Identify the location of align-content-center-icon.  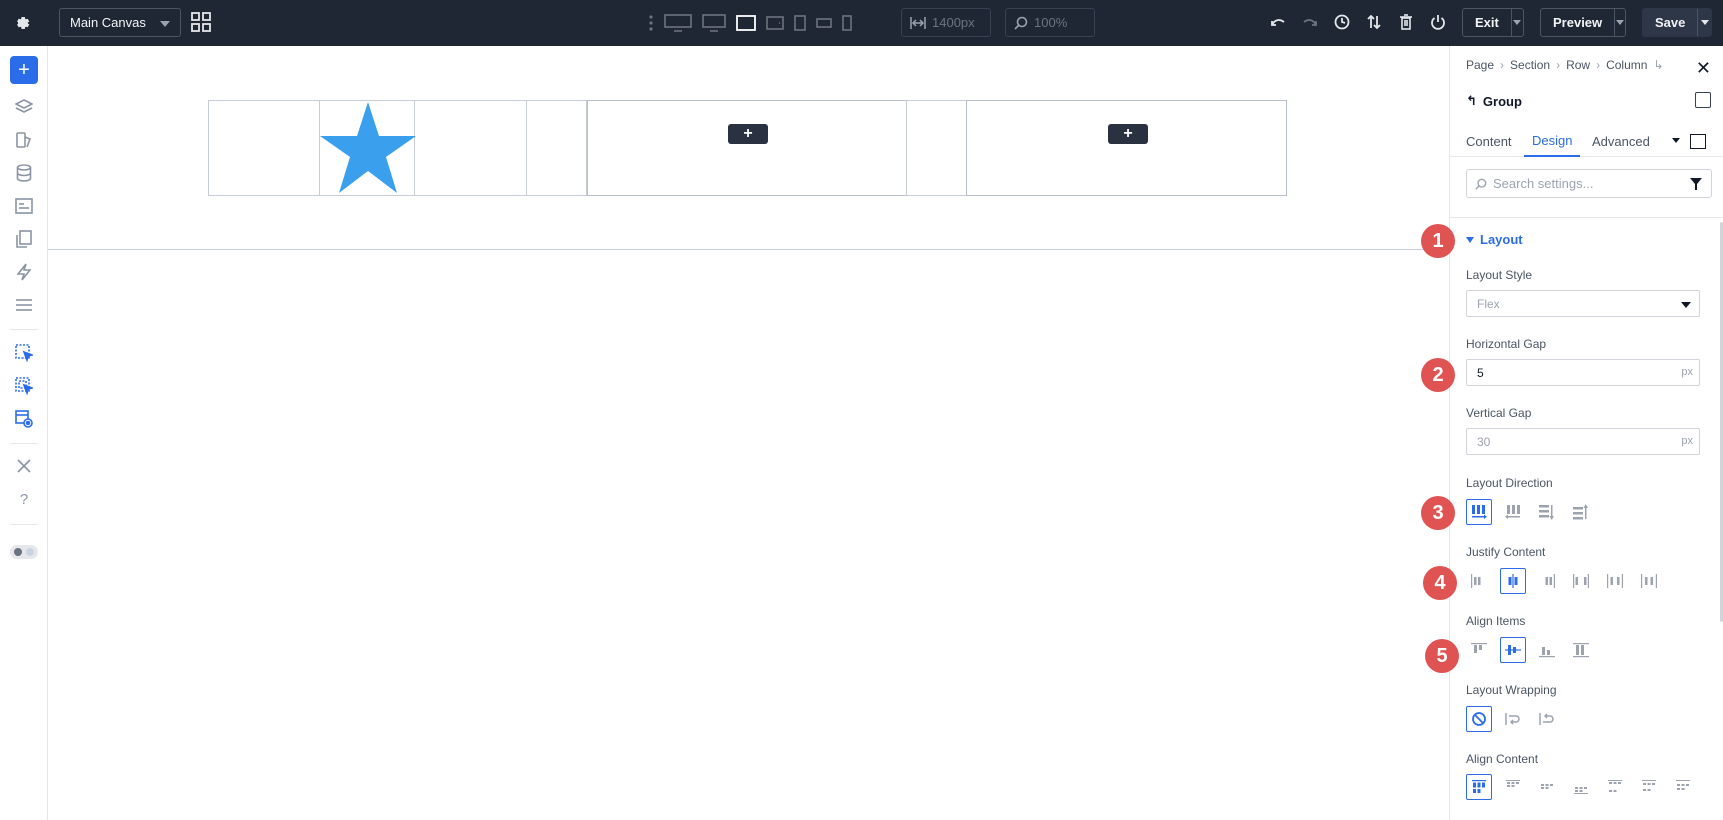
(1547, 787).